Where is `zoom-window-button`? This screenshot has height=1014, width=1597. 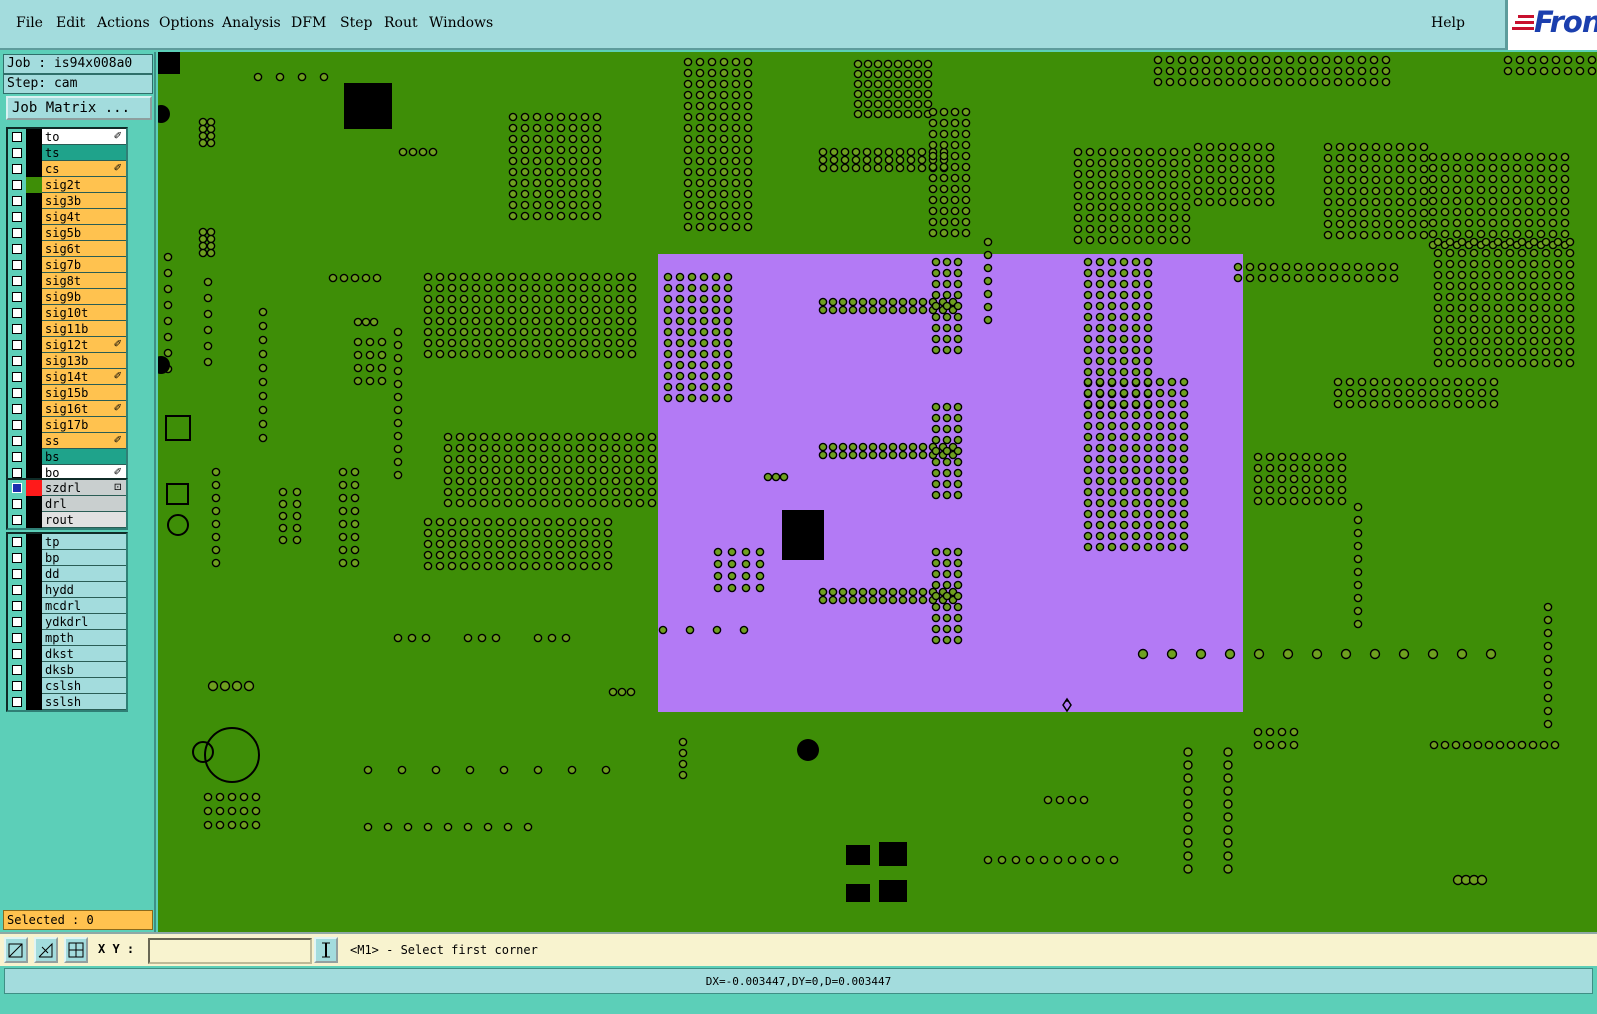 zoom-window-button is located at coordinates (16, 950).